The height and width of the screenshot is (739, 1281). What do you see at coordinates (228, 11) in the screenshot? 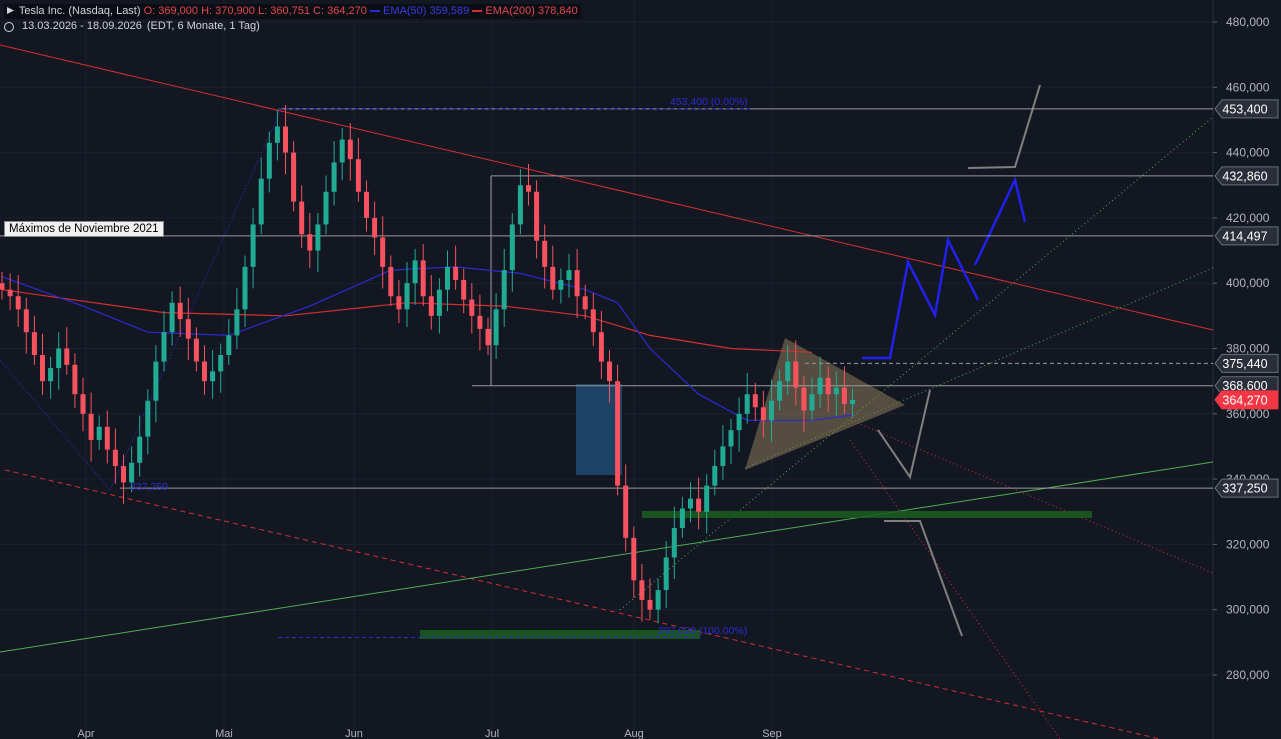
I see `high-value: H: 370,900` at bounding box center [228, 11].